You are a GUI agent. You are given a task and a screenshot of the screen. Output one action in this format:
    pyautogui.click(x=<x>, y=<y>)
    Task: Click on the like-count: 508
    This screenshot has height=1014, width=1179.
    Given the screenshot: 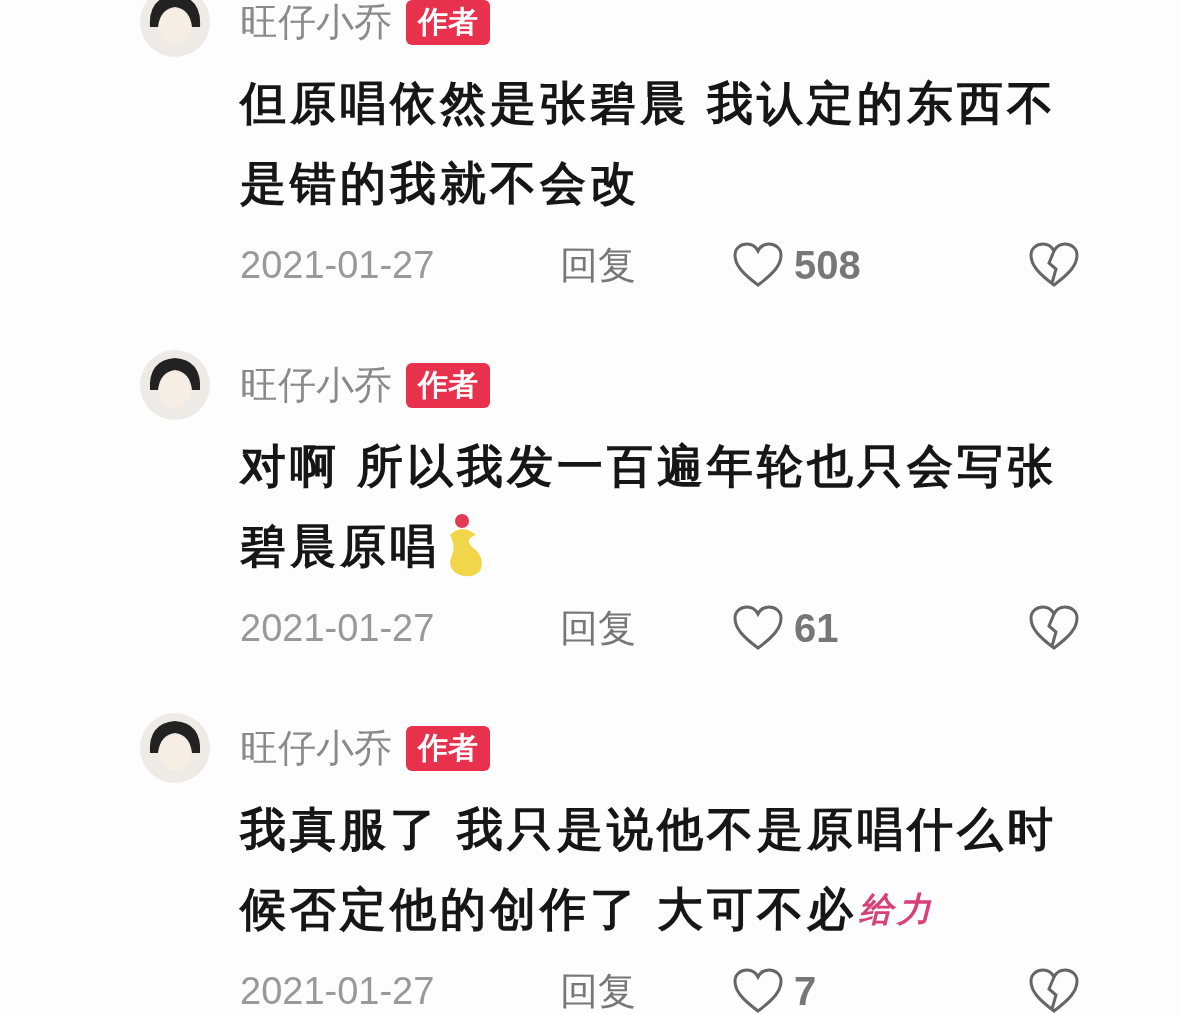 What is the action you would take?
    pyautogui.click(x=827, y=265)
    